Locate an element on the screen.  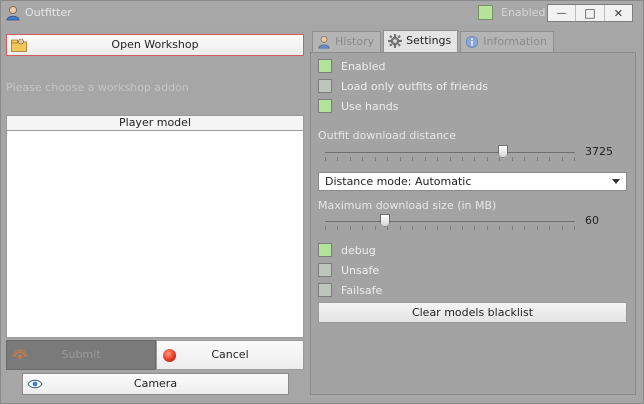
cancel-button: Cancel is located at coordinates (230, 355).